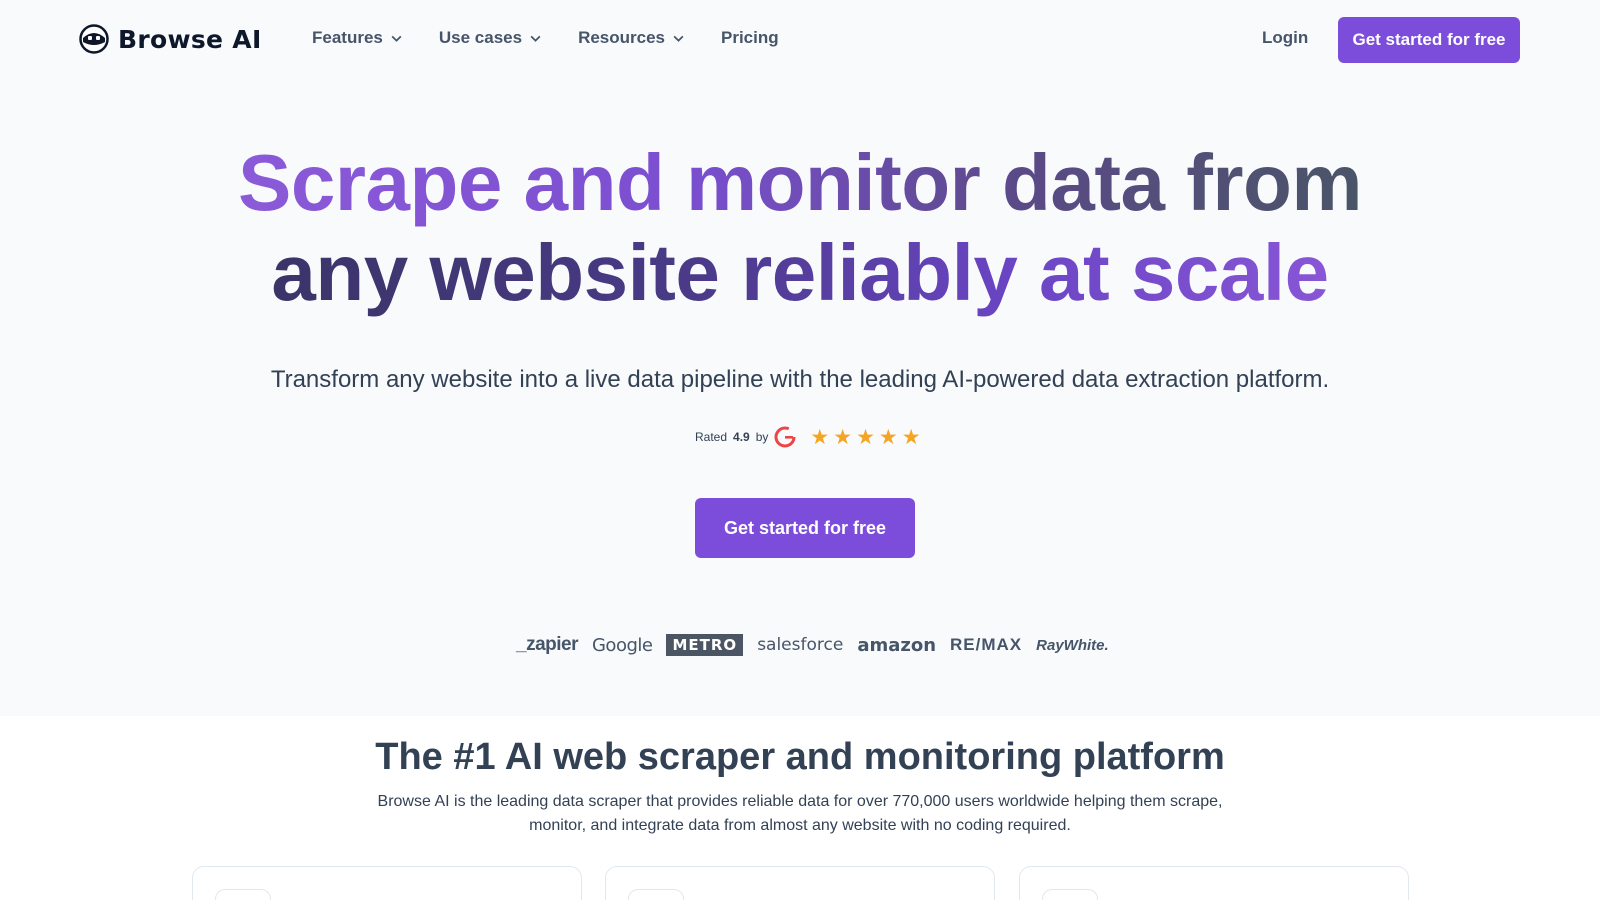  Describe the element at coordinates (621, 37) in the screenshot. I see `menu-item-label: Resources` at that location.